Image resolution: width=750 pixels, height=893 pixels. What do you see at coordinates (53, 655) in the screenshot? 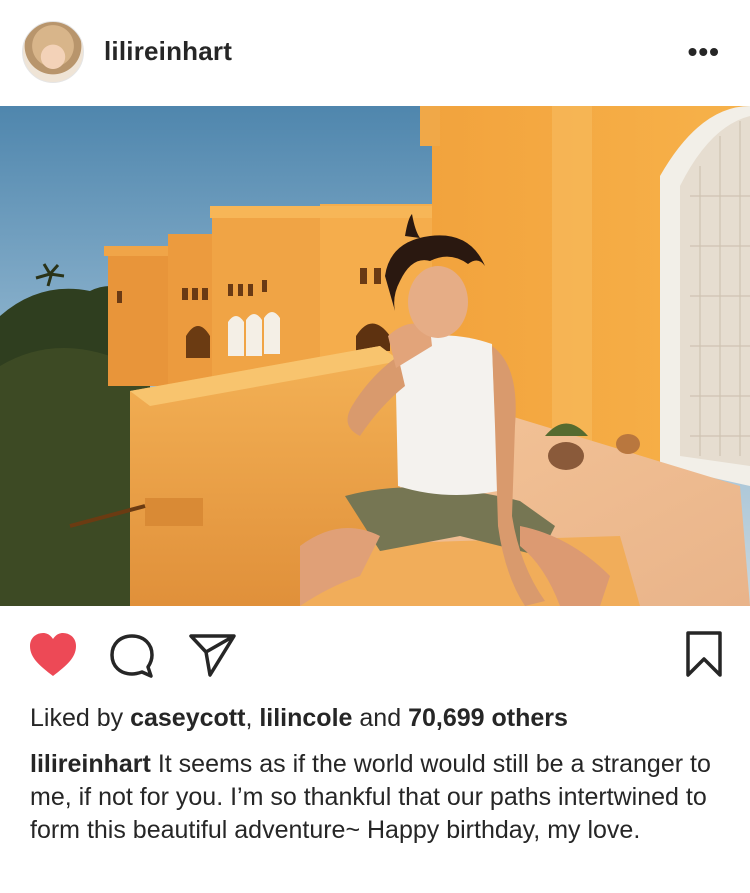
I see `heart-filled-icon` at bounding box center [53, 655].